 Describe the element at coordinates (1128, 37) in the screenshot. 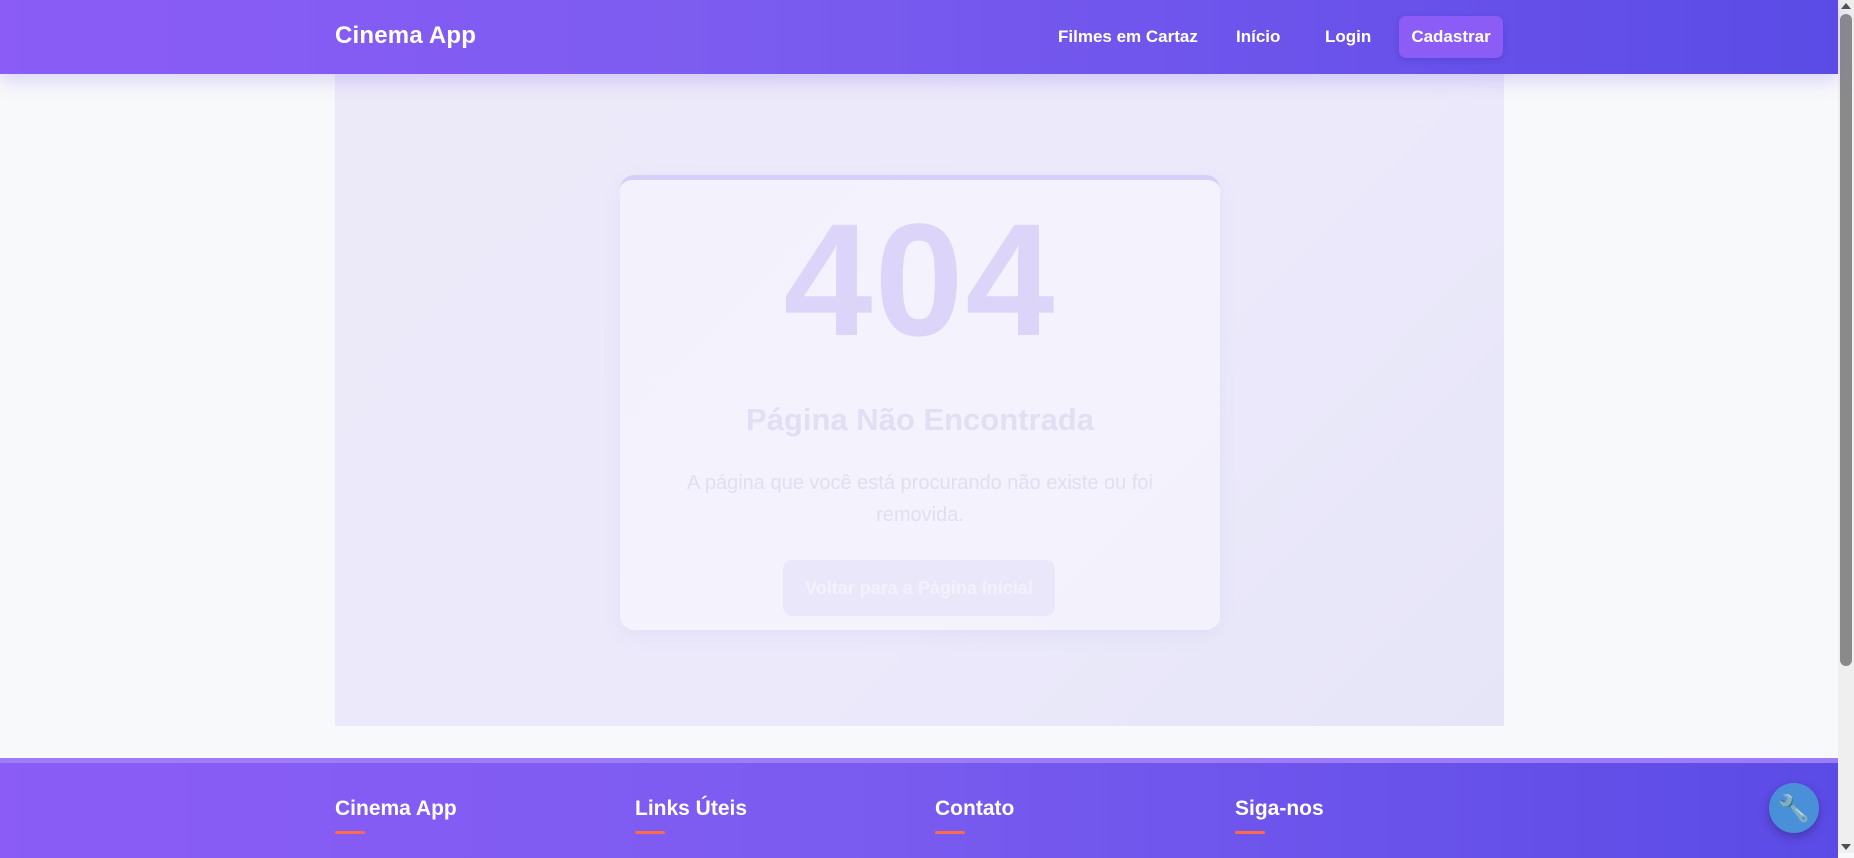

I see `nav-link-filmes-em-cartaz: Filmes em Cartaz` at that location.